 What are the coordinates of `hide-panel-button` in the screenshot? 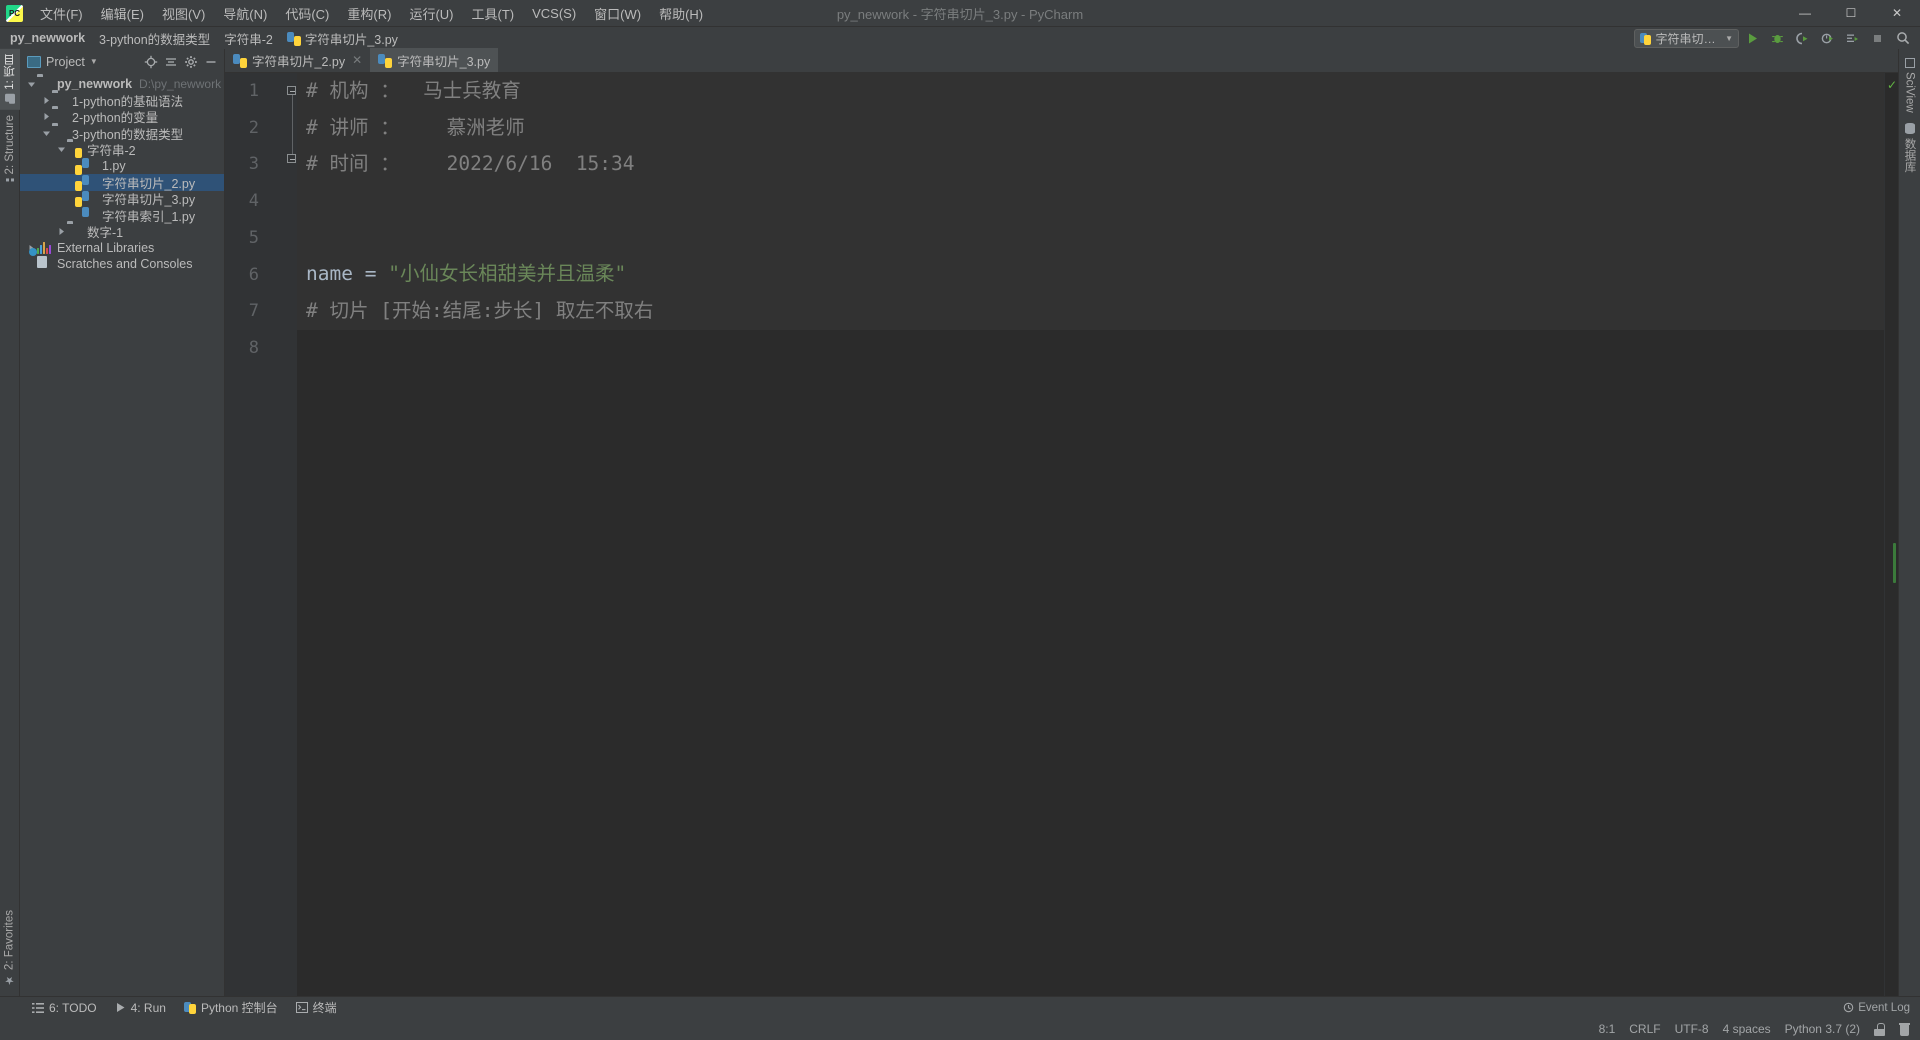 It's located at (210, 61).